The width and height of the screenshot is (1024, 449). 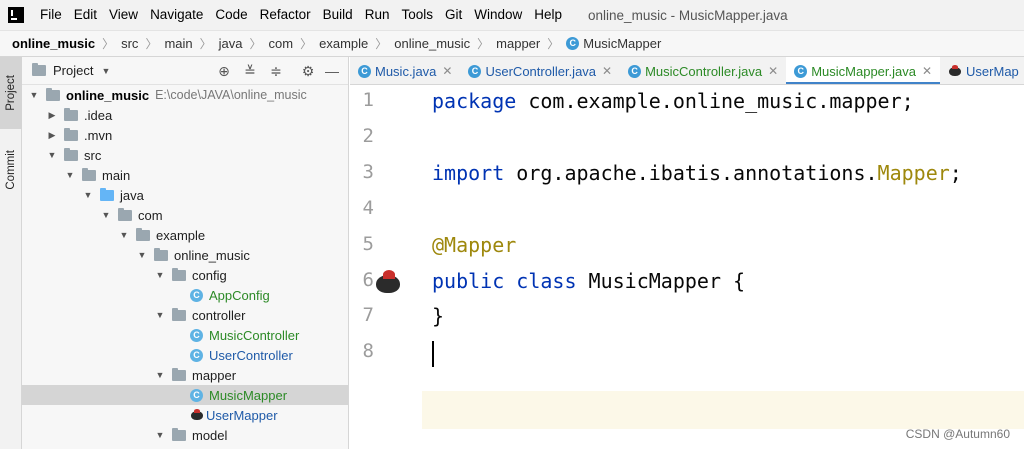 I want to click on gear-icon: ⚙, so click(x=308, y=71).